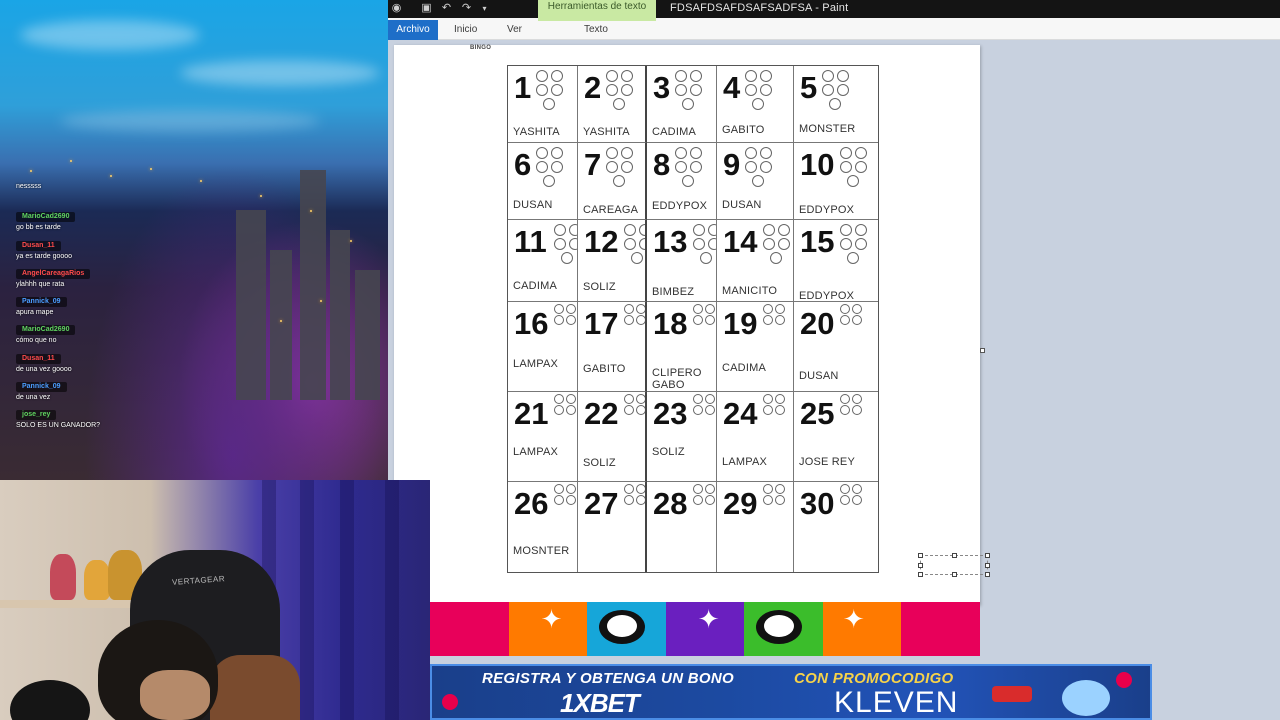 This screenshot has height=720, width=1280. Describe the element at coordinates (38, 245) in the screenshot. I see `chat-username: Dusan_11` at that location.